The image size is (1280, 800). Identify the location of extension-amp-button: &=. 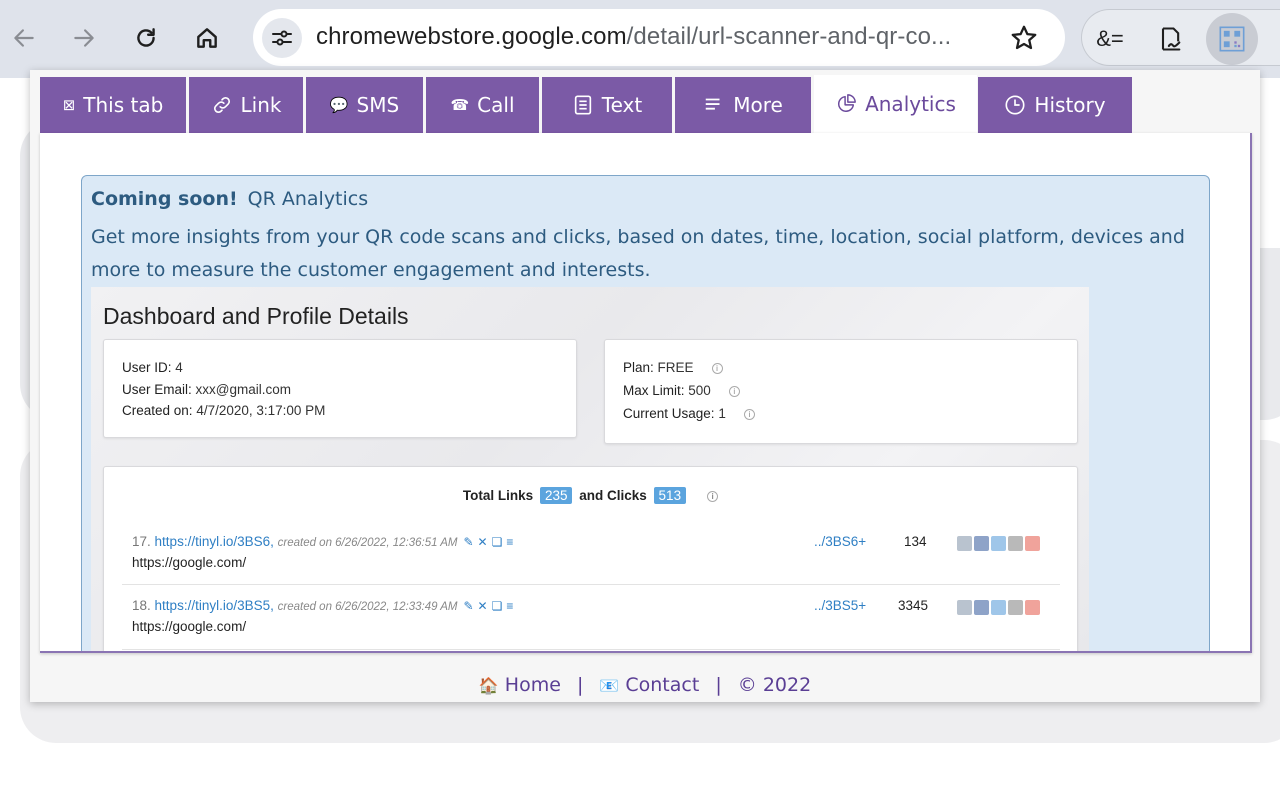
(1110, 39).